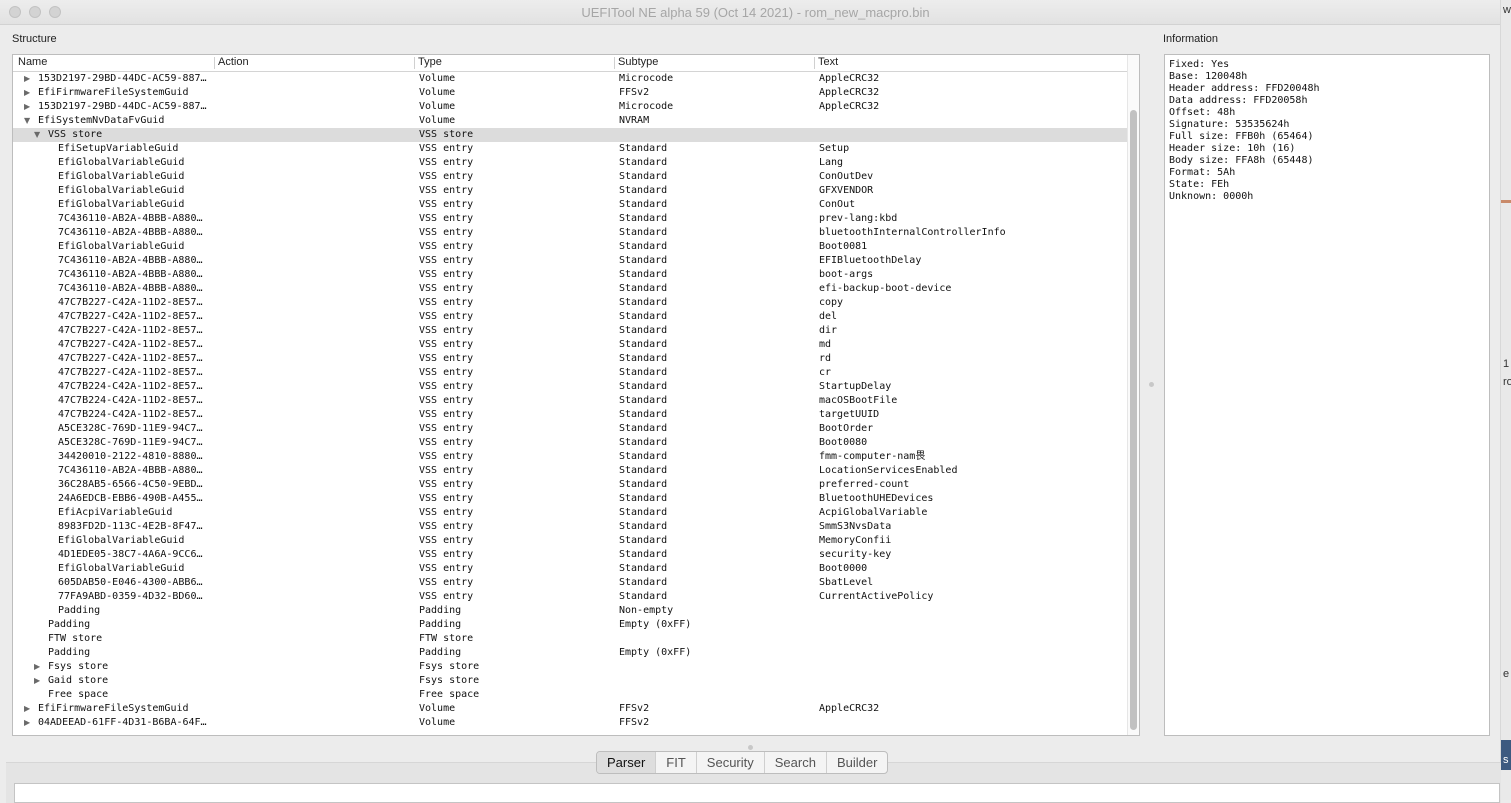 The width and height of the screenshot is (1511, 803). Describe the element at coordinates (794, 762) in the screenshot. I see `tab-search: Search` at that location.